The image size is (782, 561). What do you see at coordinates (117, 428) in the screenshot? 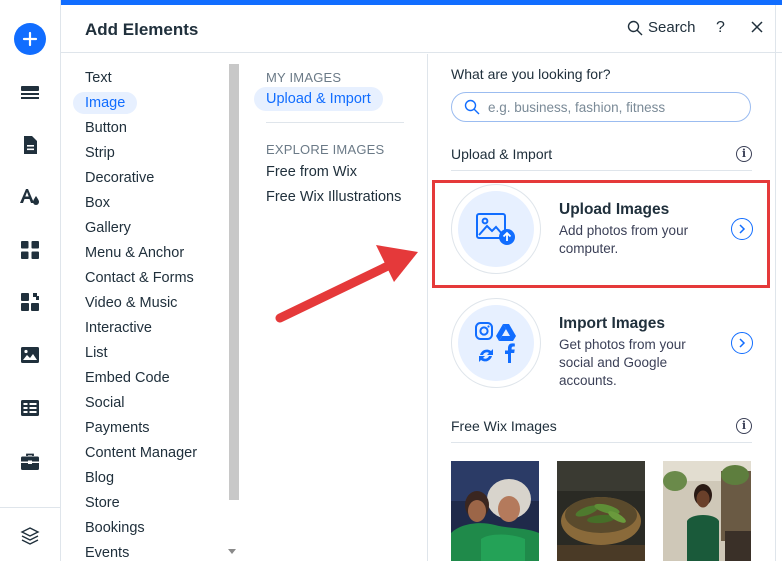
I see `category-item-payments: Payments` at bounding box center [117, 428].